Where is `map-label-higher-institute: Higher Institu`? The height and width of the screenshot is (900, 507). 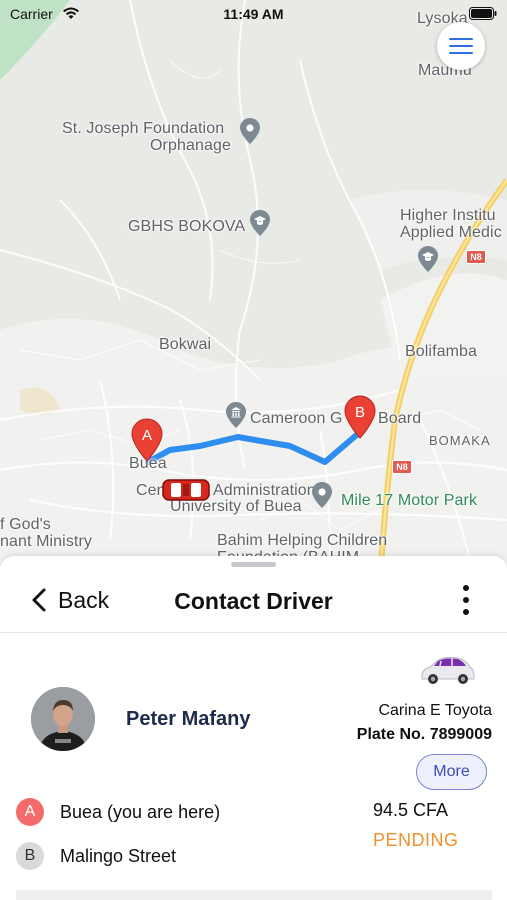
map-label-higher-institute: Higher Institu is located at coordinates (448, 215).